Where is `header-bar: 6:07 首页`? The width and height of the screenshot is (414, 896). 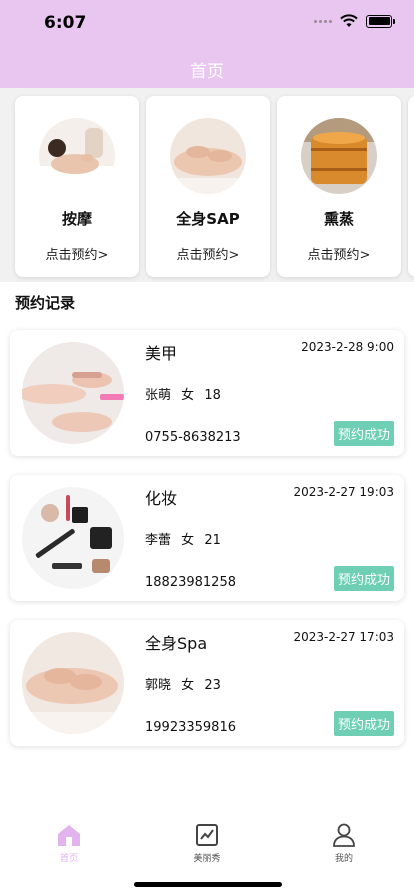 header-bar: 6:07 首页 is located at coordinates (207, 44).